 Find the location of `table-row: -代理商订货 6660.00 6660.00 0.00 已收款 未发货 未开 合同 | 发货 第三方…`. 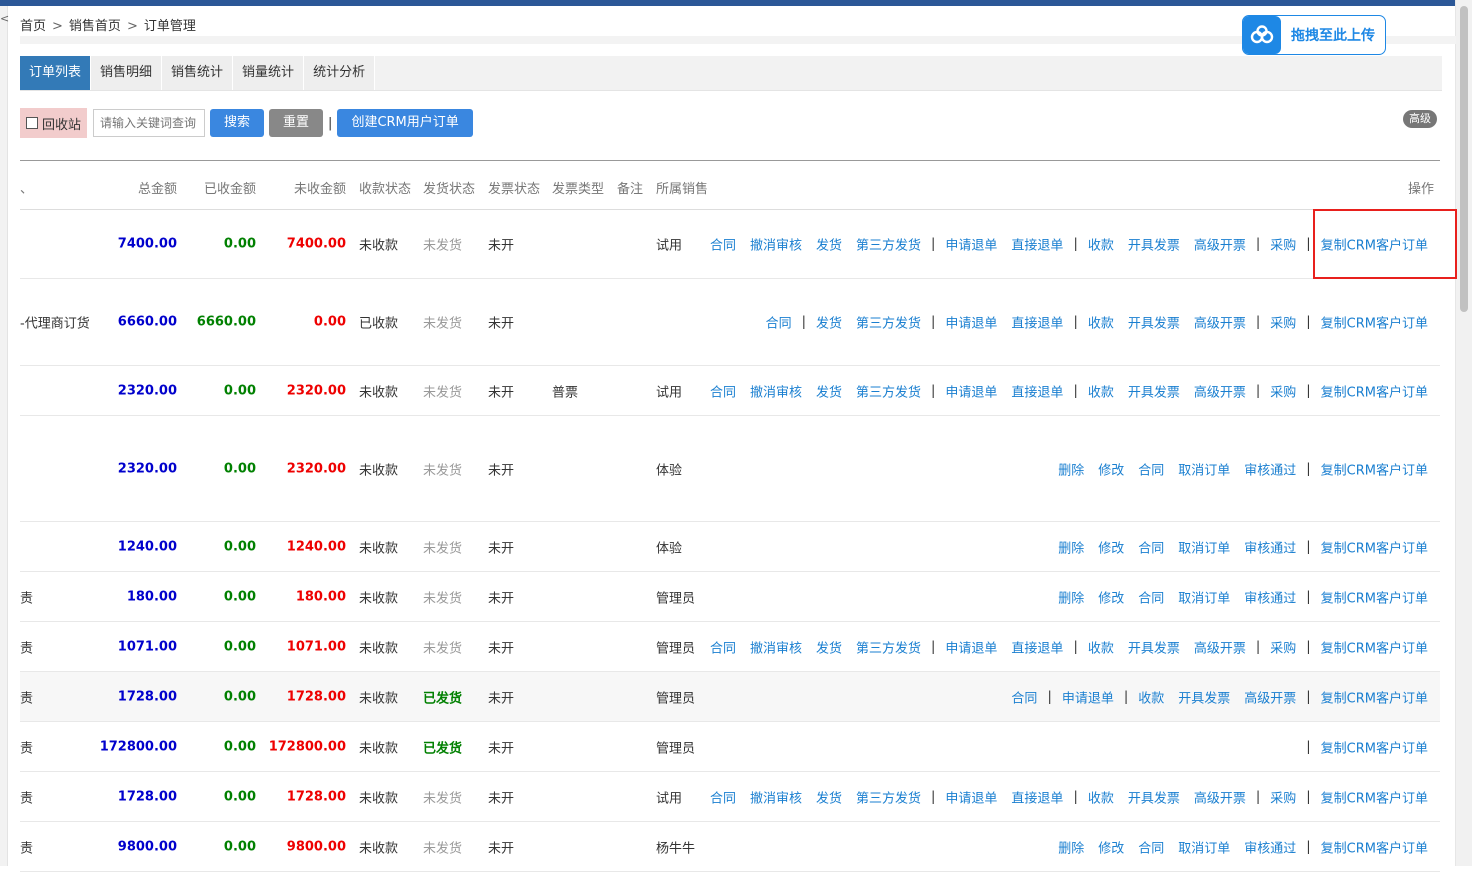

table-row: -代理商订货 6660.00 6660.00 0.00 已收款 未发货 未开 合同 | 发货 第三方… is located at coordinates (730, 322).